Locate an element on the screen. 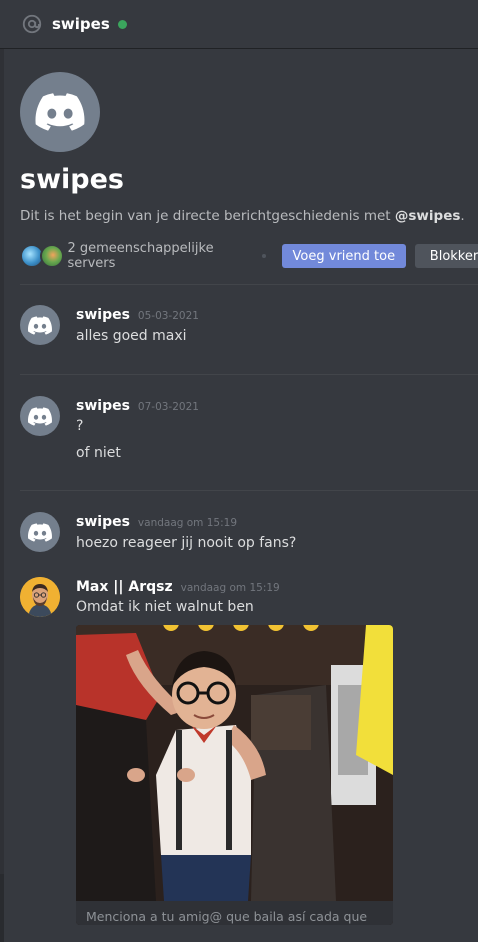 Image resolution: width=478 pixels, height=942 pixels. message-header: swipes 05-03-2021 is located at coordinates (137, 315).